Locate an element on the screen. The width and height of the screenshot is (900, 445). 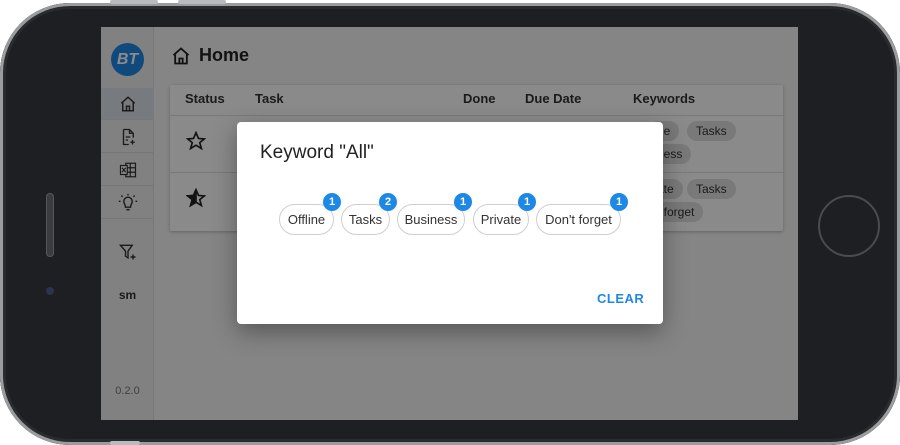
volume-up-button is located at coordinates (134, 2).